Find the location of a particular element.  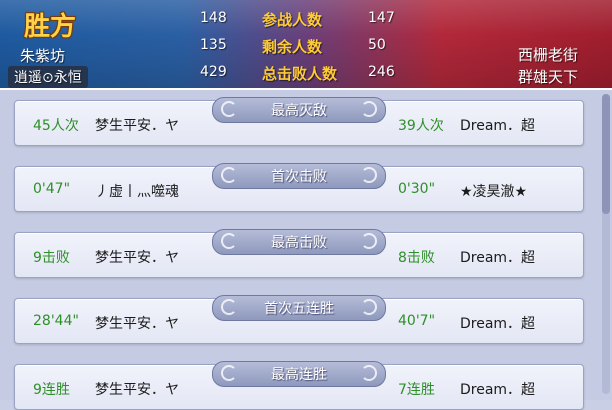

total-defeated-label: 总击败人数 is located at coordinates (300, 74).